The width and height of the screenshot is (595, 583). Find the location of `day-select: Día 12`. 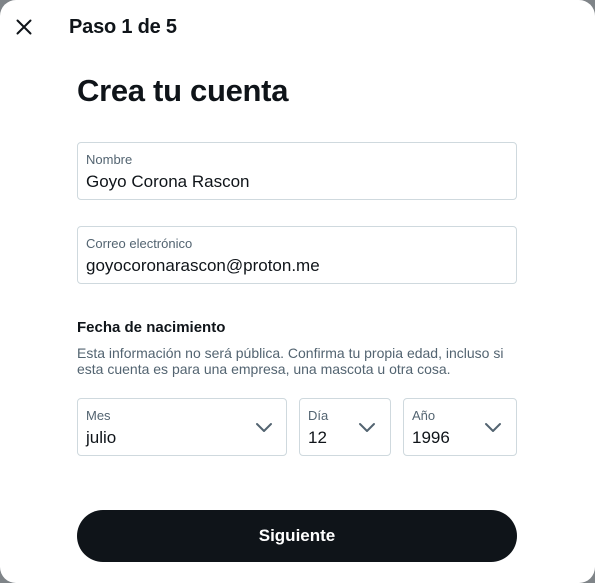

day-select: Día 12 is located at coordinates (345, 427).